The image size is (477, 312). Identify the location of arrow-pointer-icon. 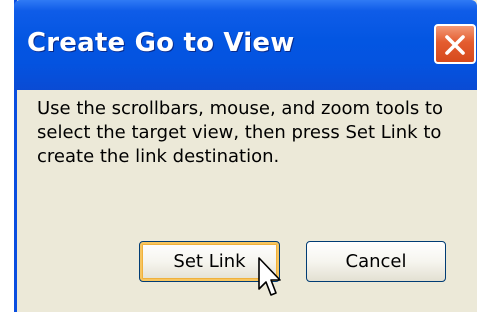
(269, 276).